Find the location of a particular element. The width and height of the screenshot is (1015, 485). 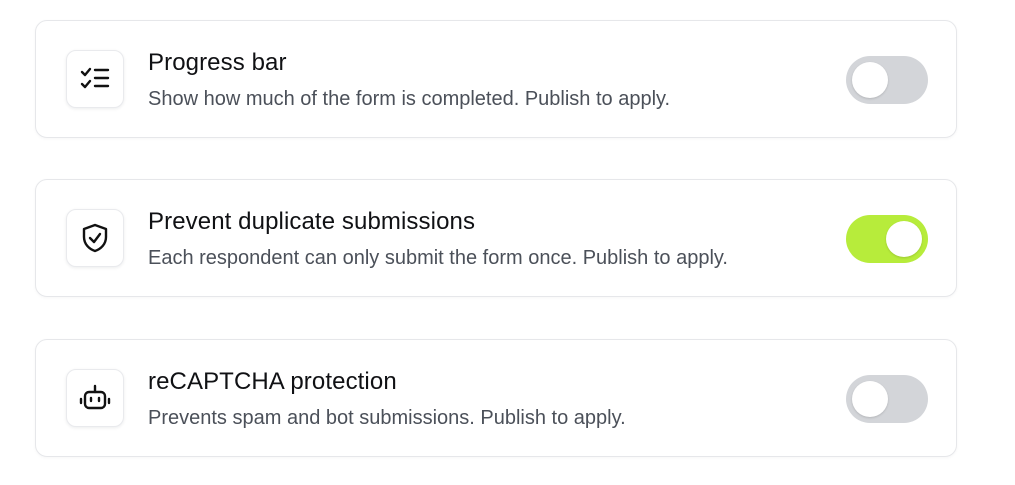

setting-title: Prevent duplicate submissions is located at coordinates (312, 221).